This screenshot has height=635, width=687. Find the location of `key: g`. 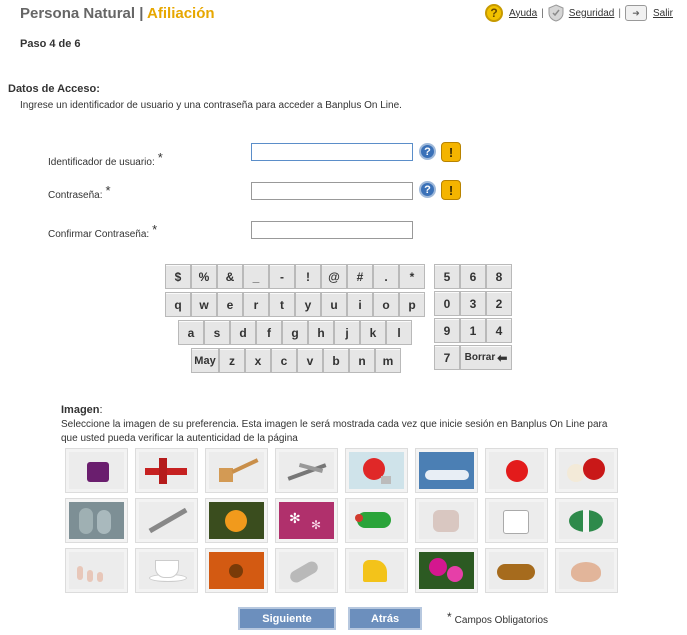

key: g is located at coordinates (295, 332).